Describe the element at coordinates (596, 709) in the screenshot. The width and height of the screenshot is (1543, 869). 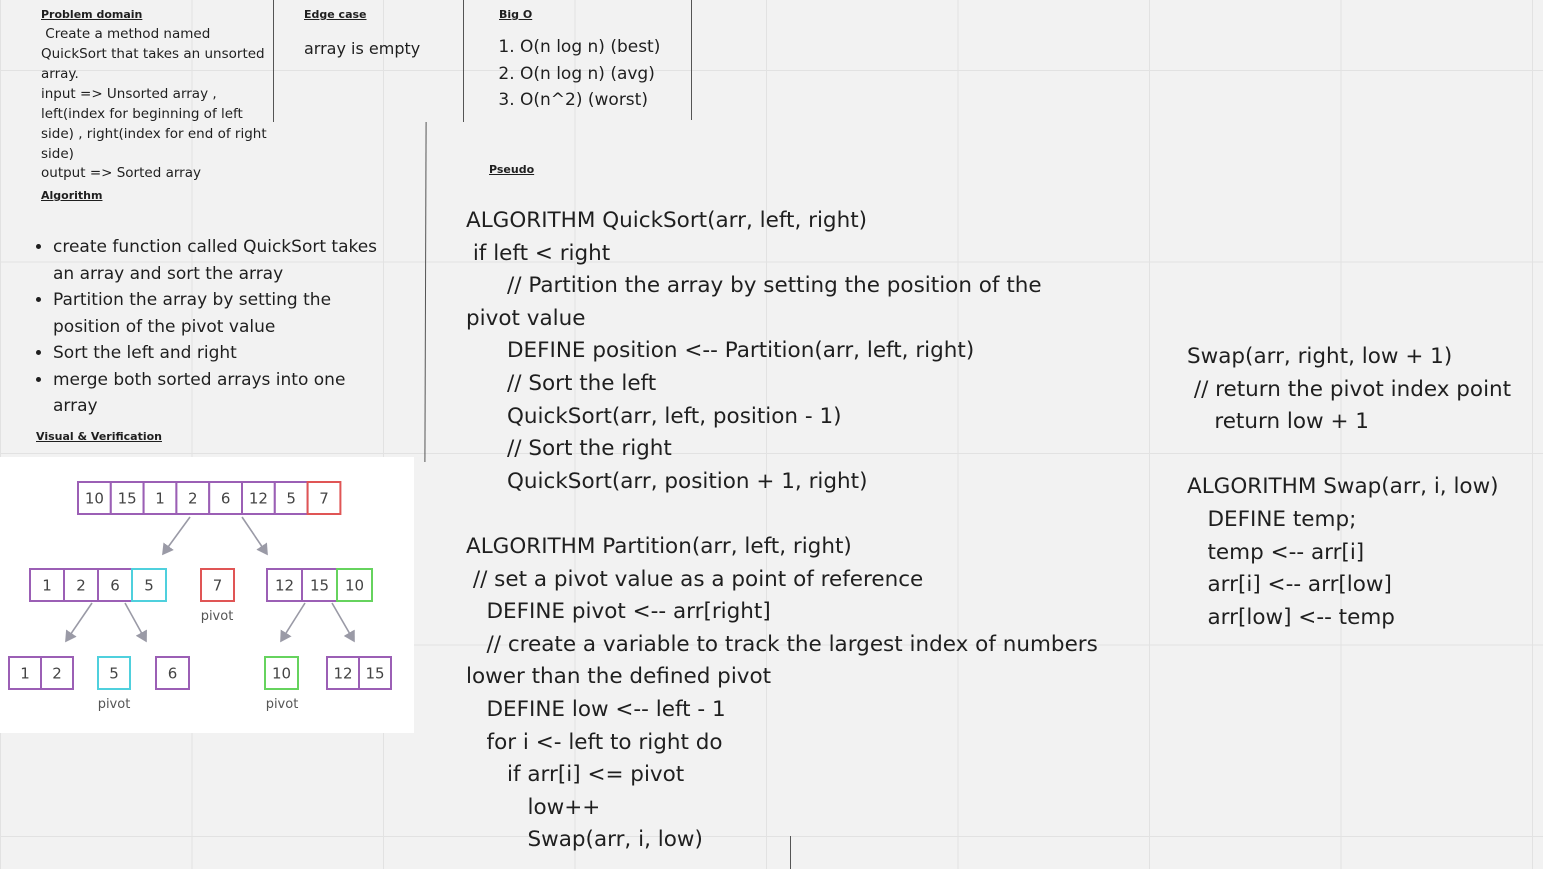
I see `code-line: DEFINE low <-- left - 1` at that location.